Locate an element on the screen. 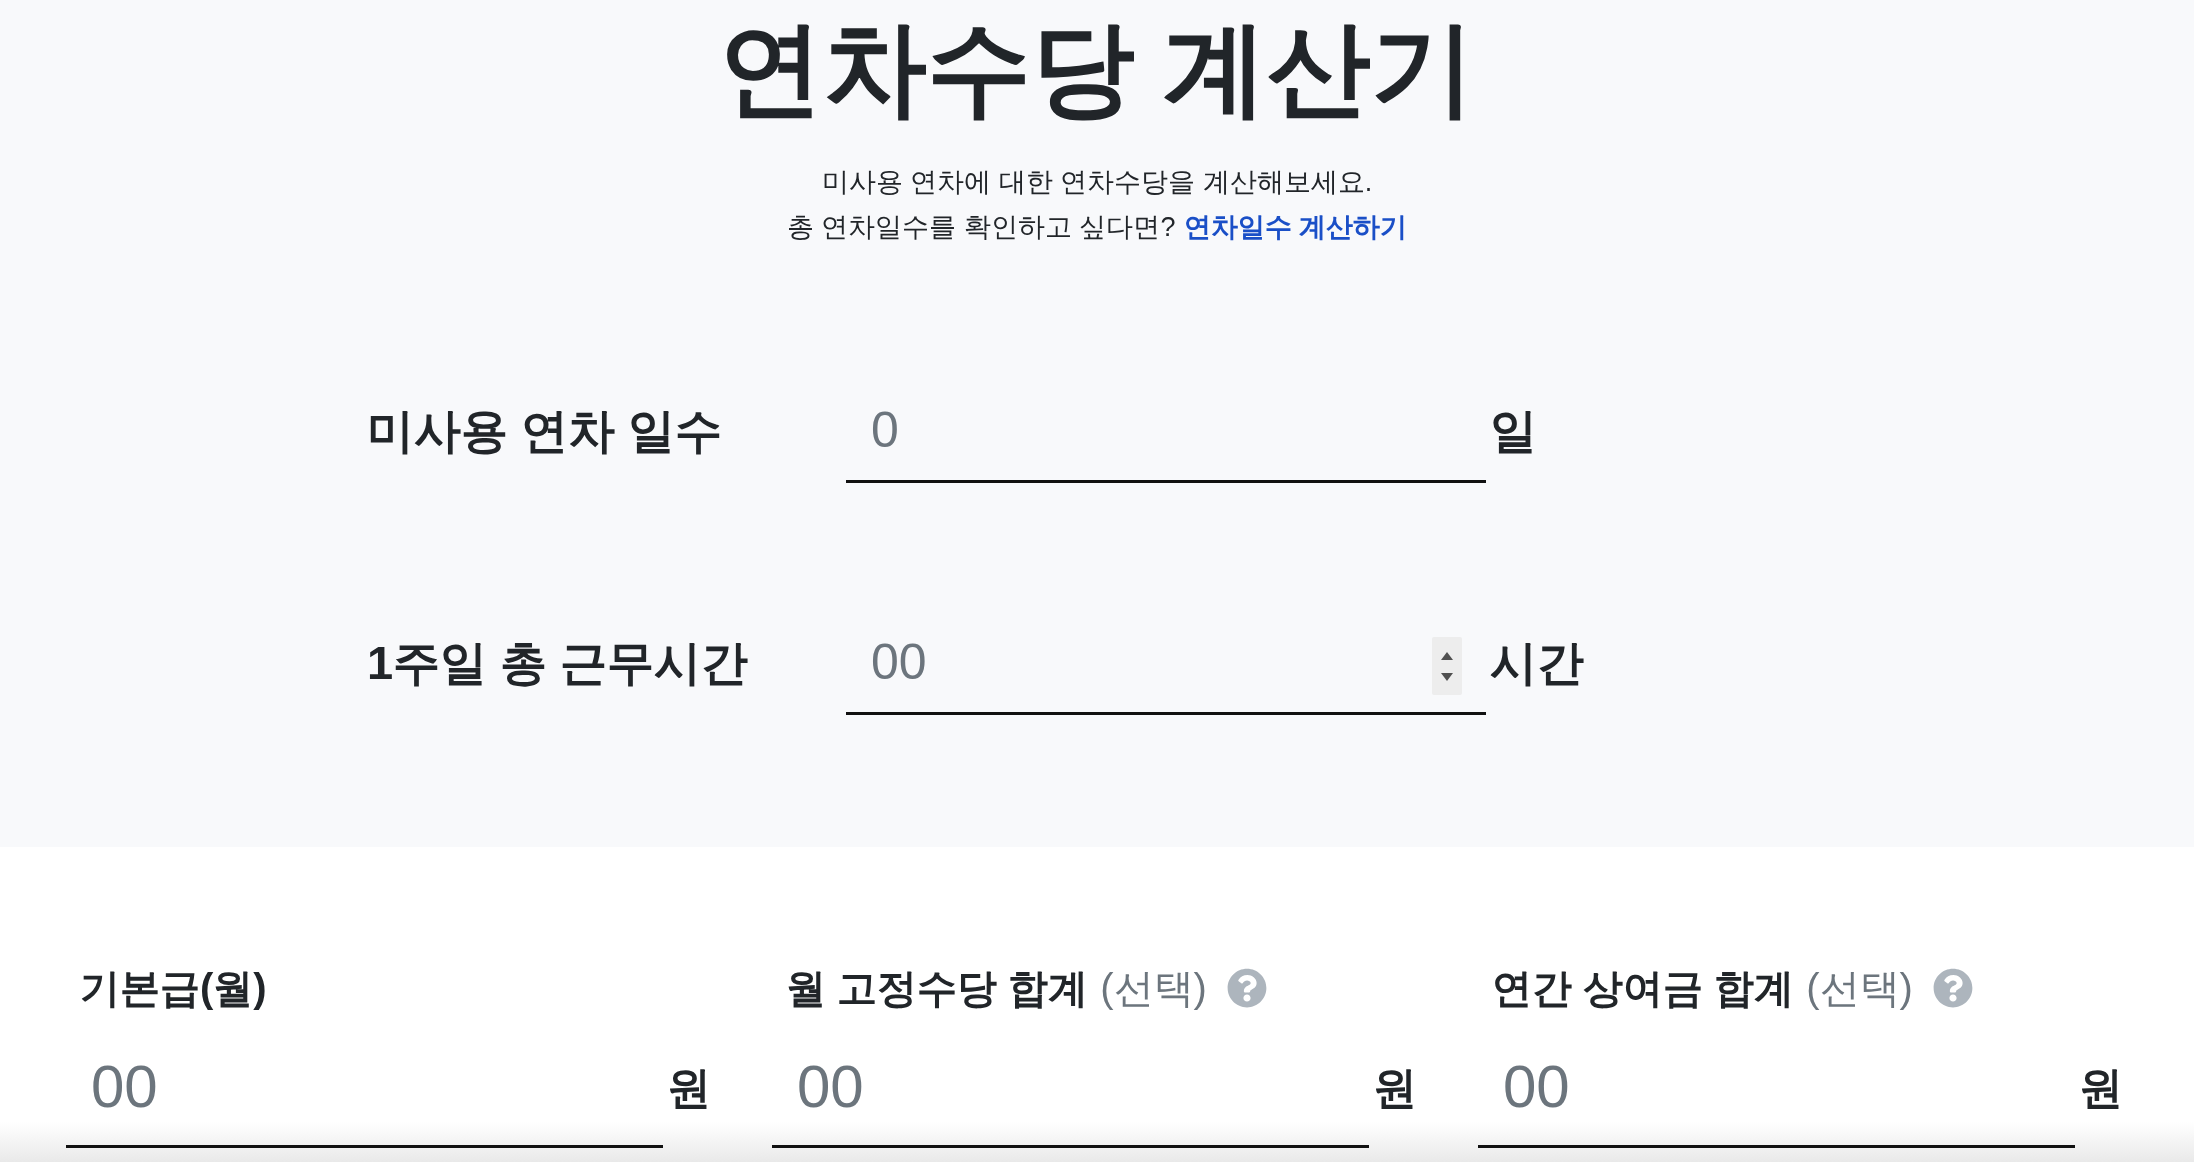 The image size is (2194, 1162). unit-label: 시간 is located at coordinates (1536, 663).